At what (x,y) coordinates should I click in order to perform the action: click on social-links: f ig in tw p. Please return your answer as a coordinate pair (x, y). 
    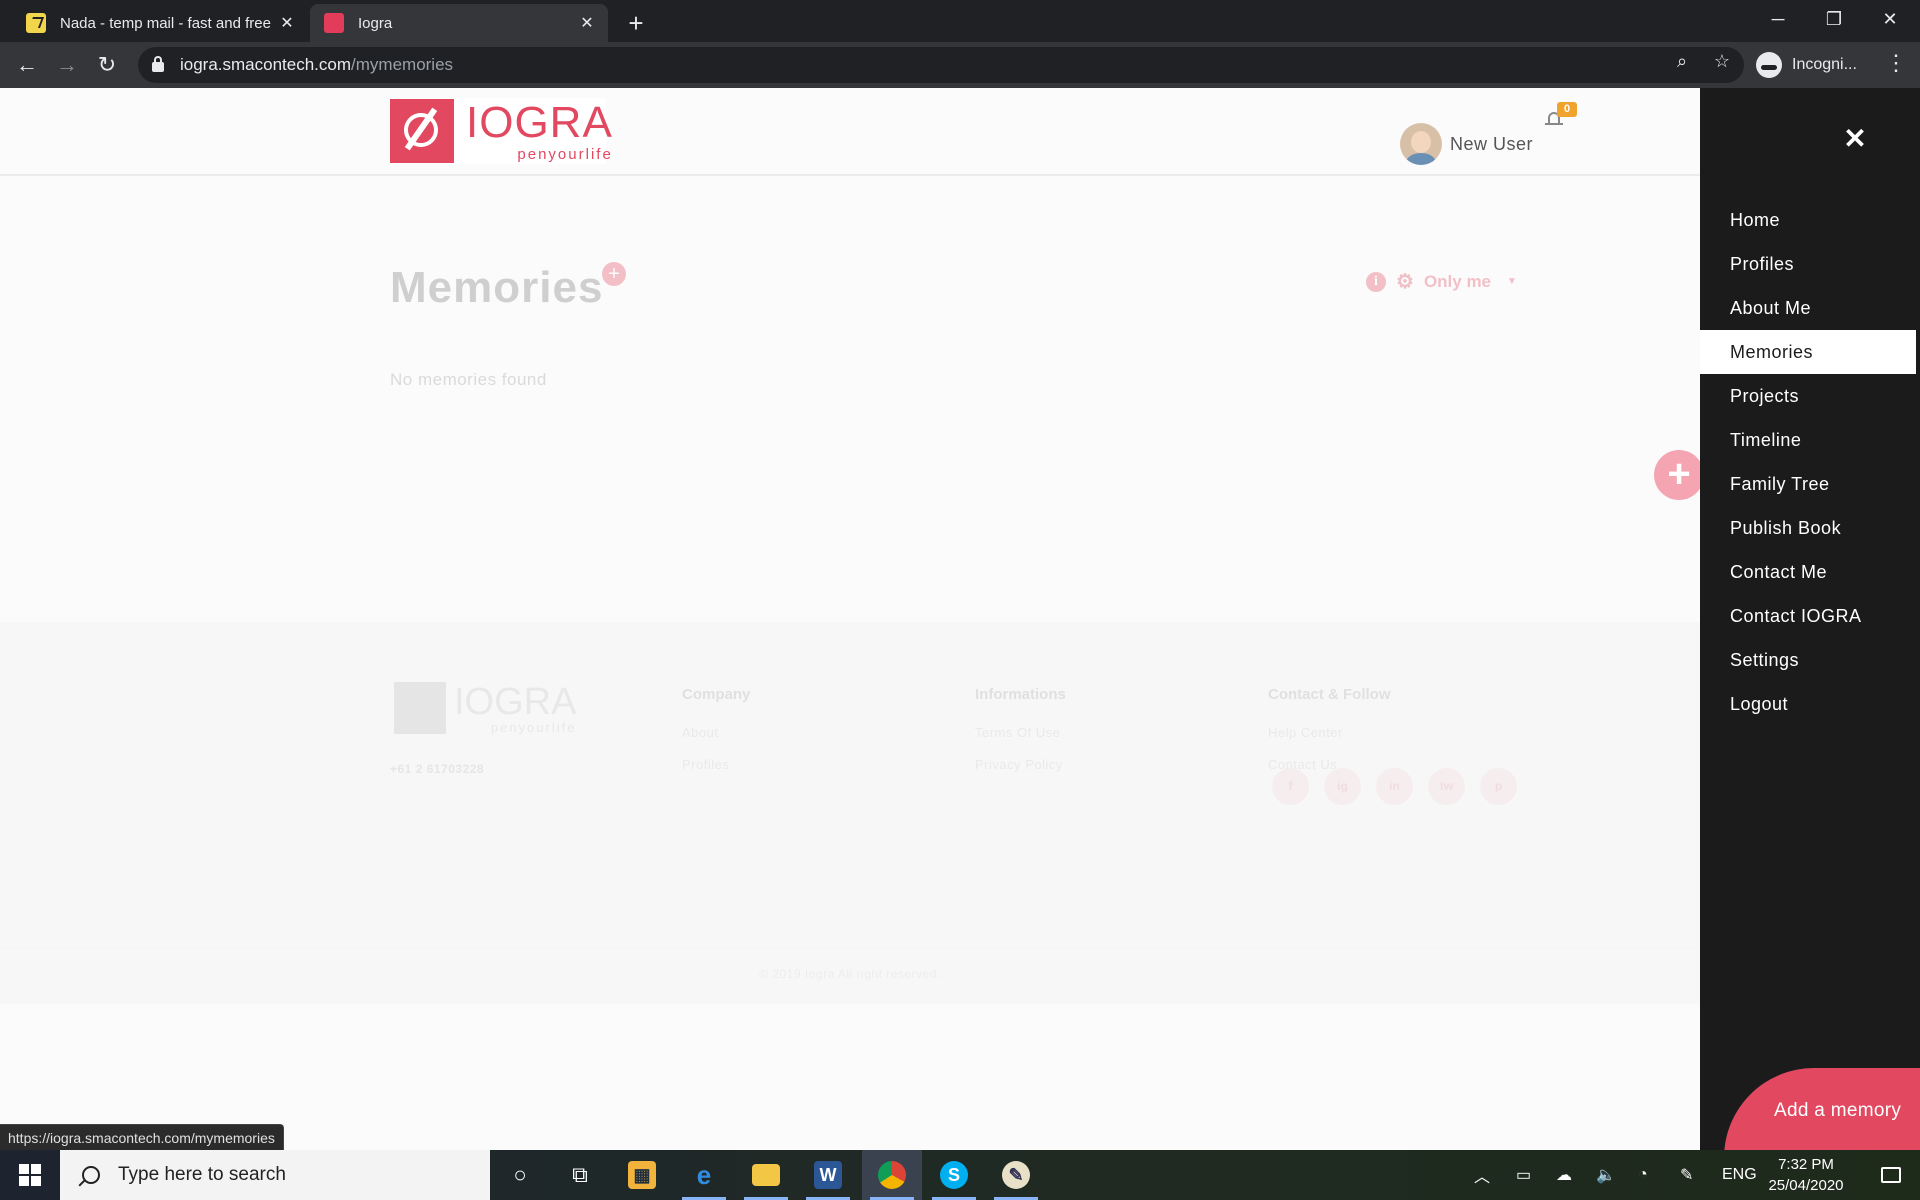
    Looking at the image, I should click on (1394, 786).